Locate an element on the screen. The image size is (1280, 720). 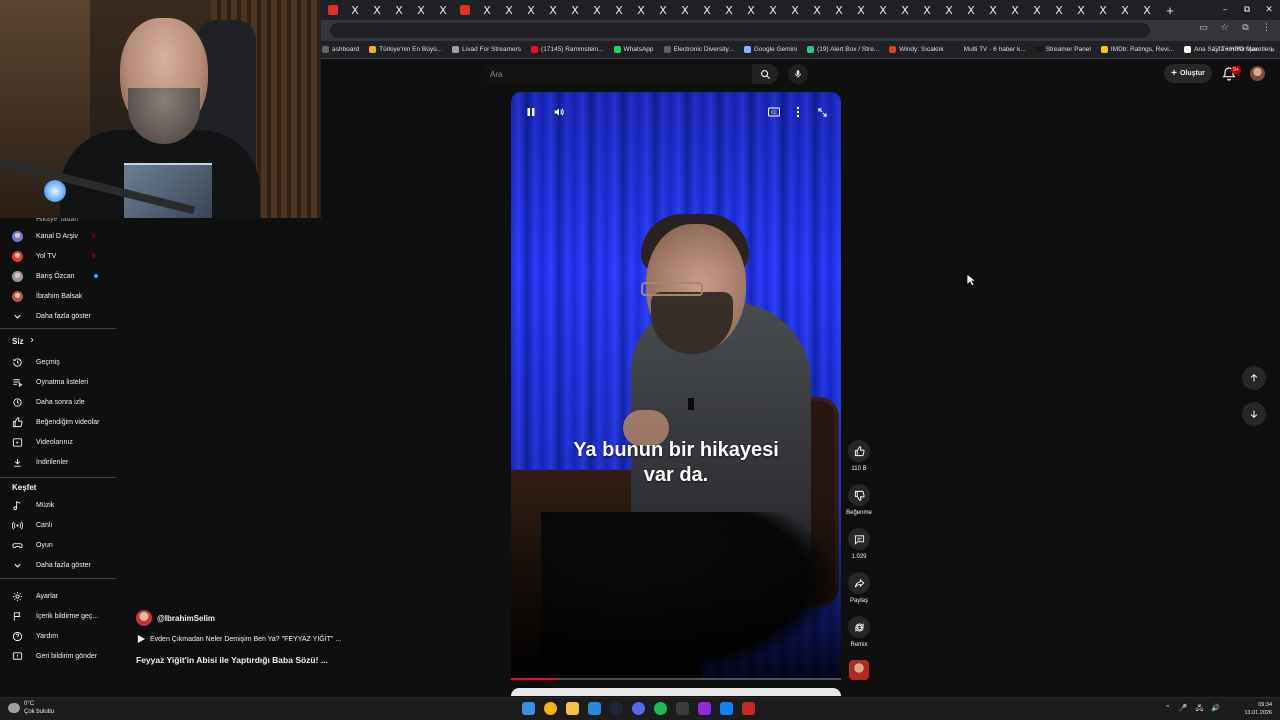
bookmark-item: Windy: Sıcaklık is located at coordinates (916, 49).